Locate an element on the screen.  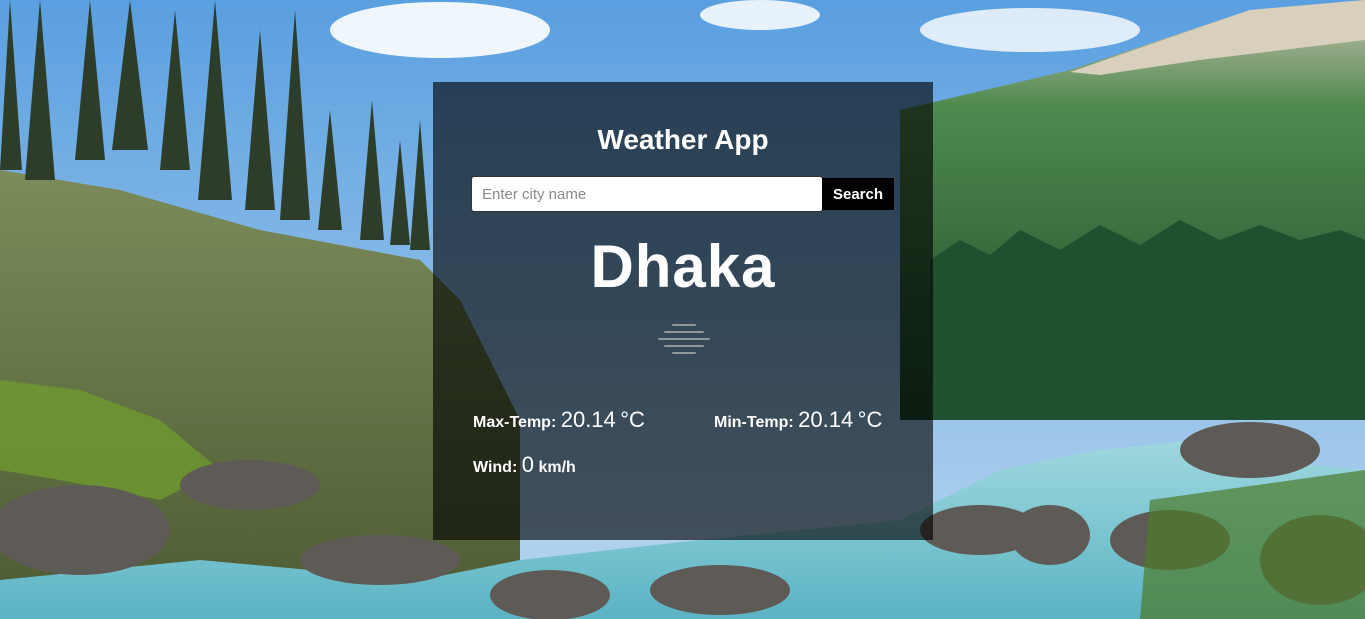
wind-value: 0 is located at coordinates (527, 464).